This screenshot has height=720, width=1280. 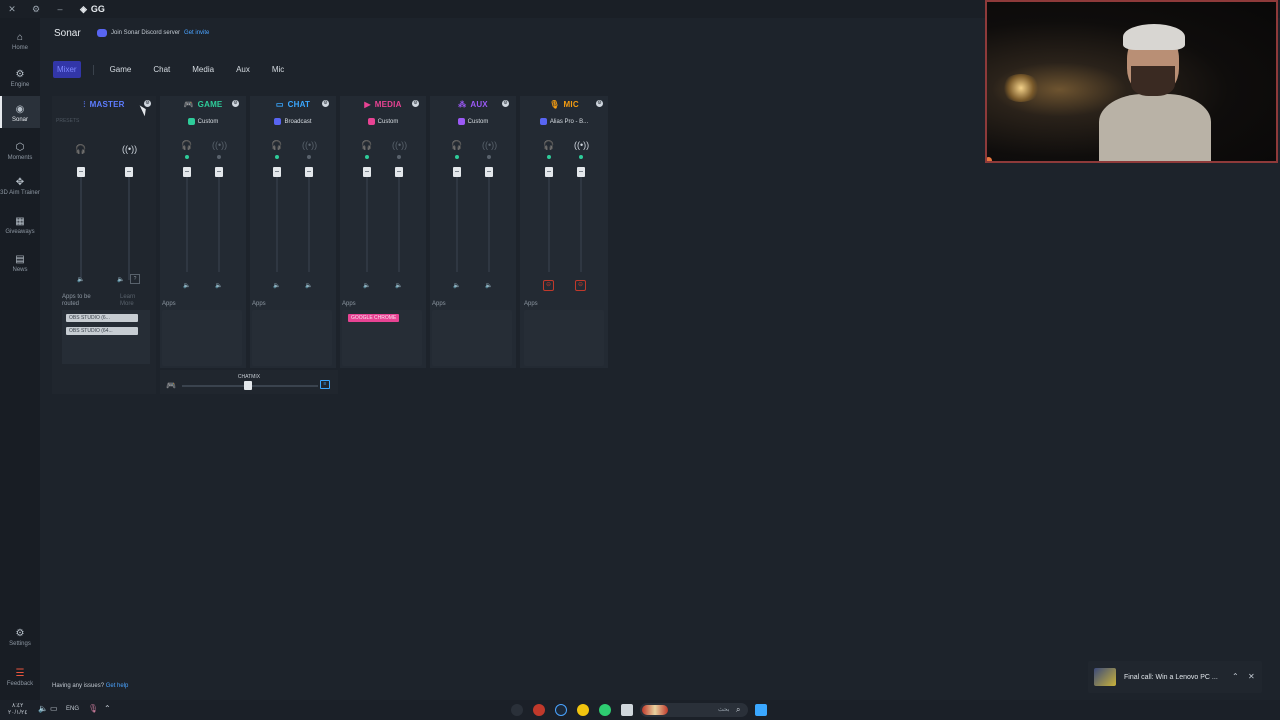 I want to click on steam-icon, so click(x=561, y=710).